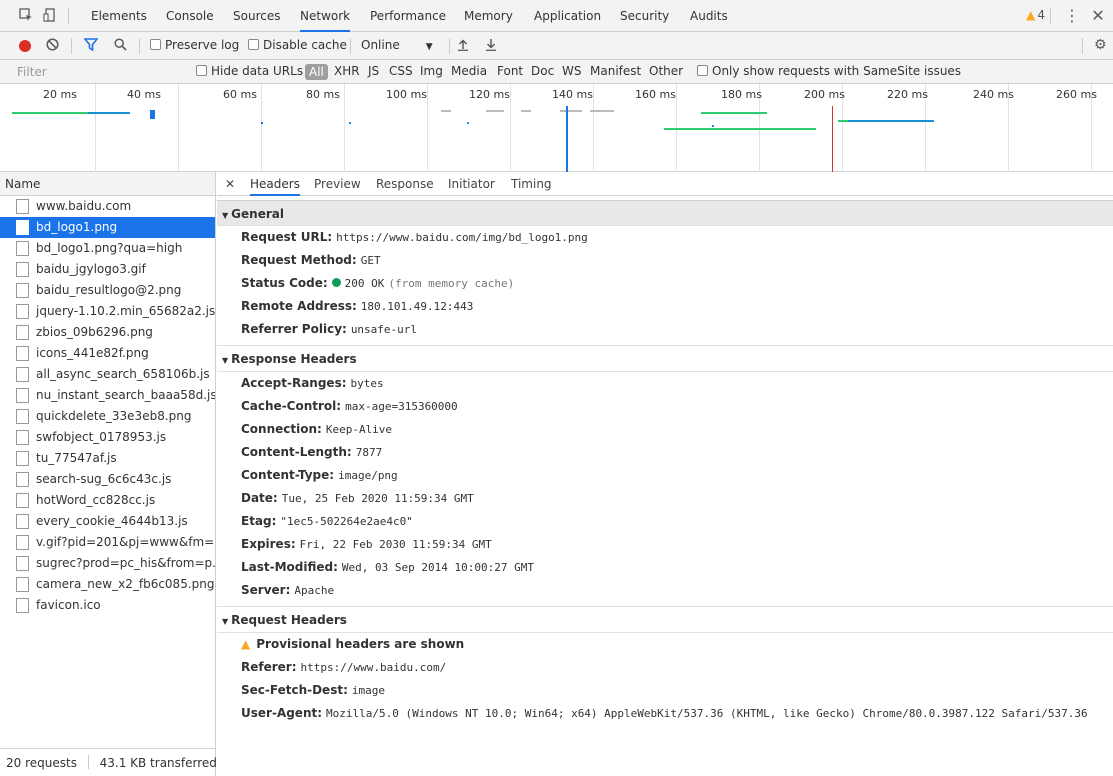 The image size is (1113, 776). I want to click on more-options-icon: ⋮, so click(1072, 16).